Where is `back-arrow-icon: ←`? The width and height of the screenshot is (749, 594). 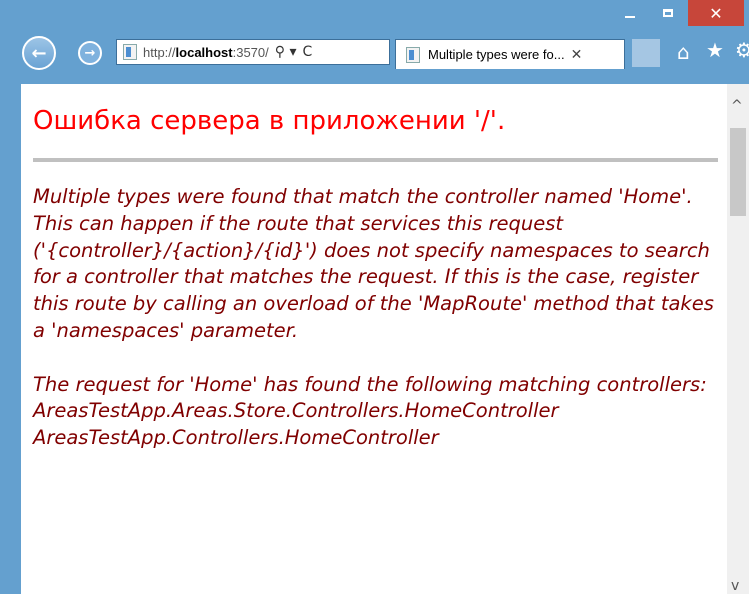 back-arrow-icon: ← is located at coordinates (39, 53).